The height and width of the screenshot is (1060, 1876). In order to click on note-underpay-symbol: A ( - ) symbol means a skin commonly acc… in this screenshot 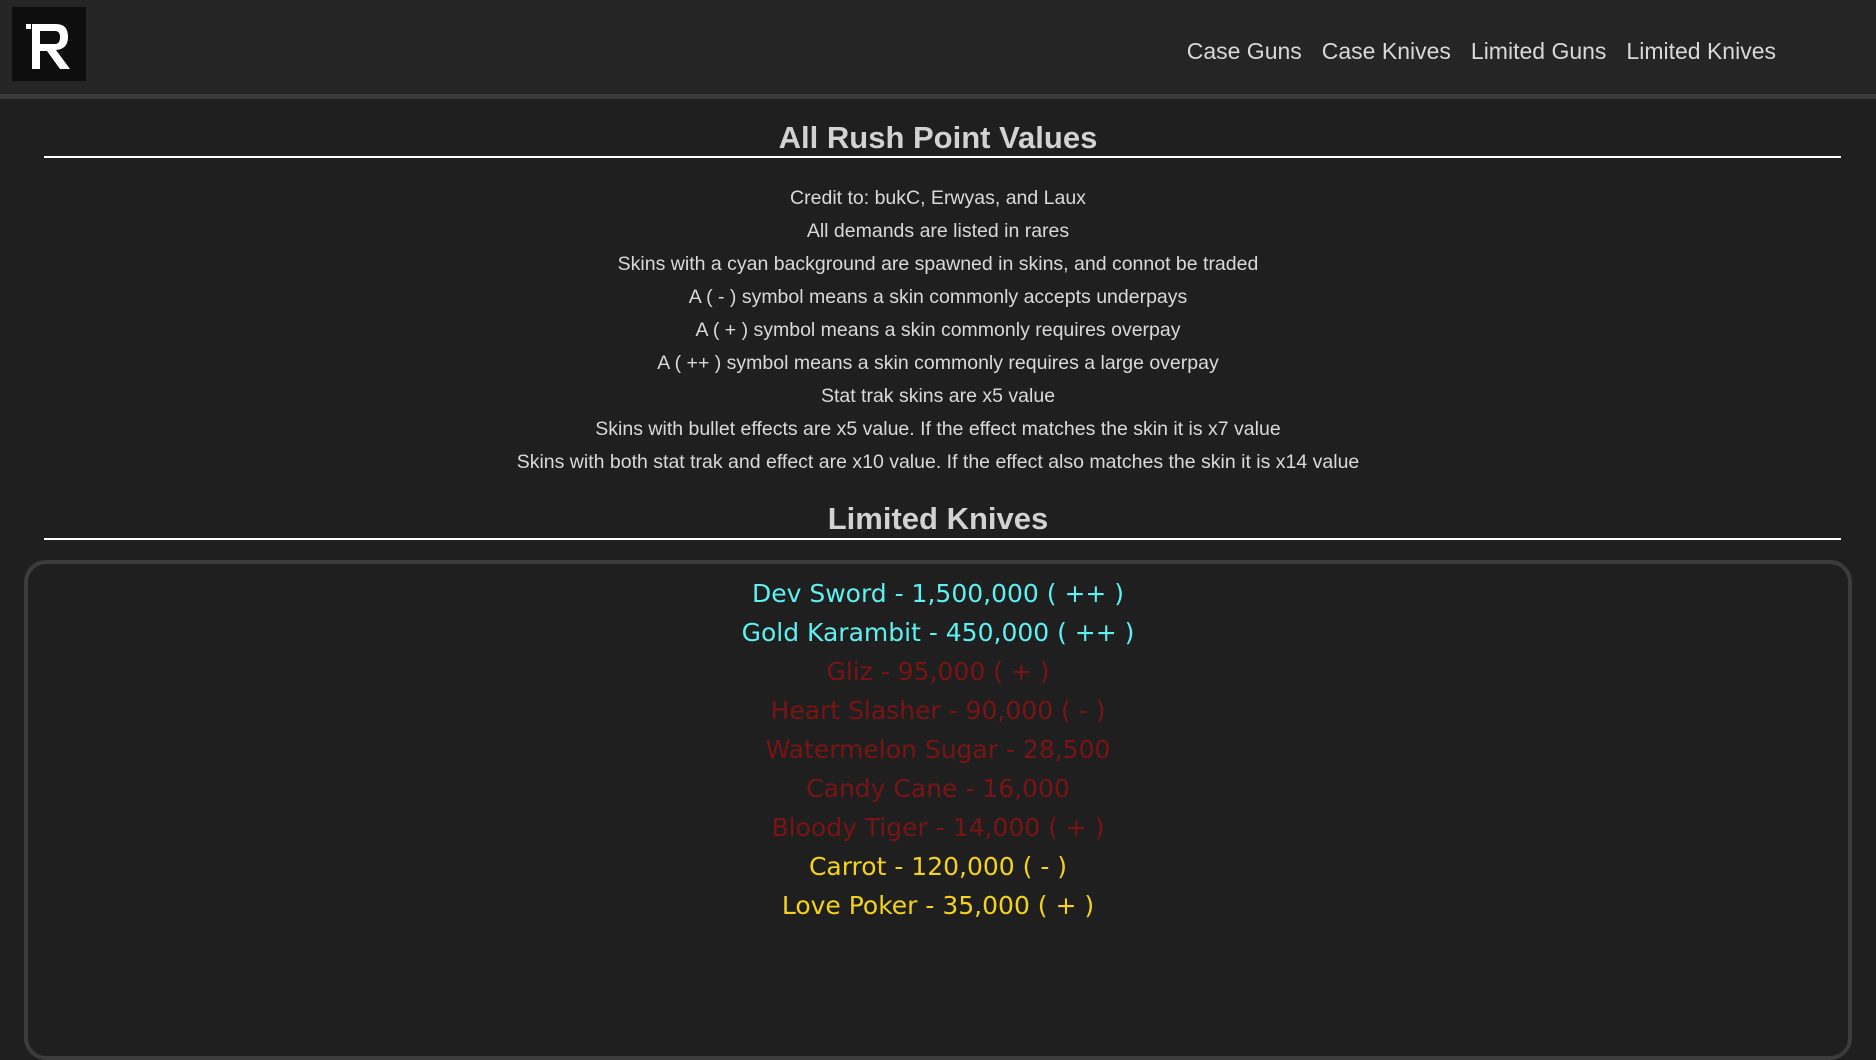, I will do `click(938, 297)`.